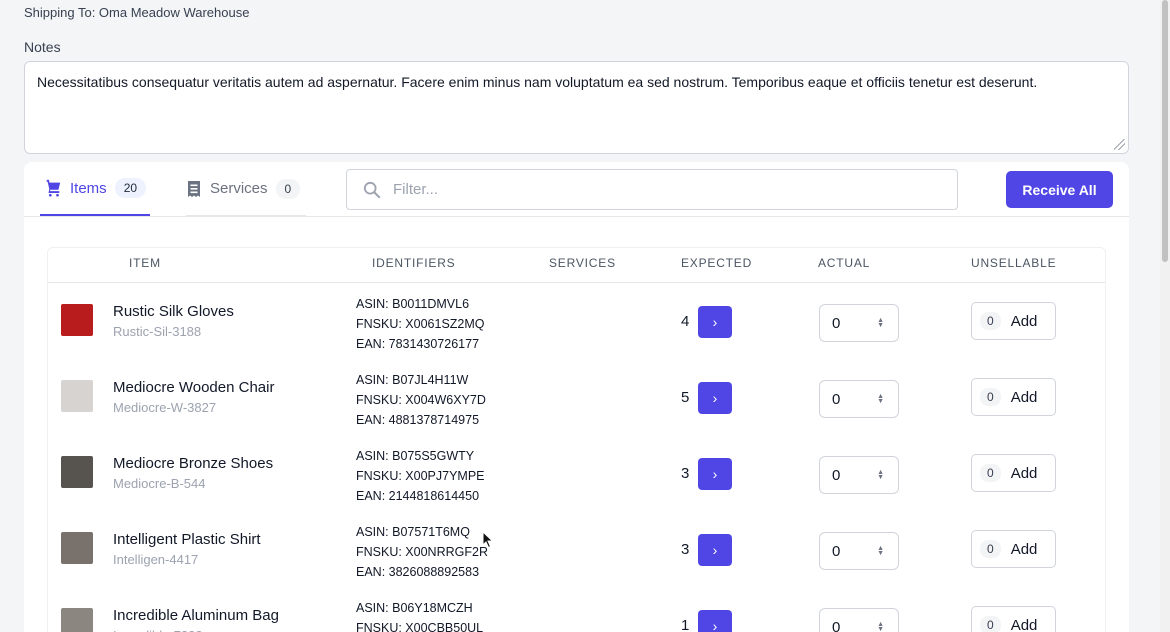 The width and height of the screenshot is (1170, 632). I want to click on column-header-actual: ACTUAL, so click(844, 263).